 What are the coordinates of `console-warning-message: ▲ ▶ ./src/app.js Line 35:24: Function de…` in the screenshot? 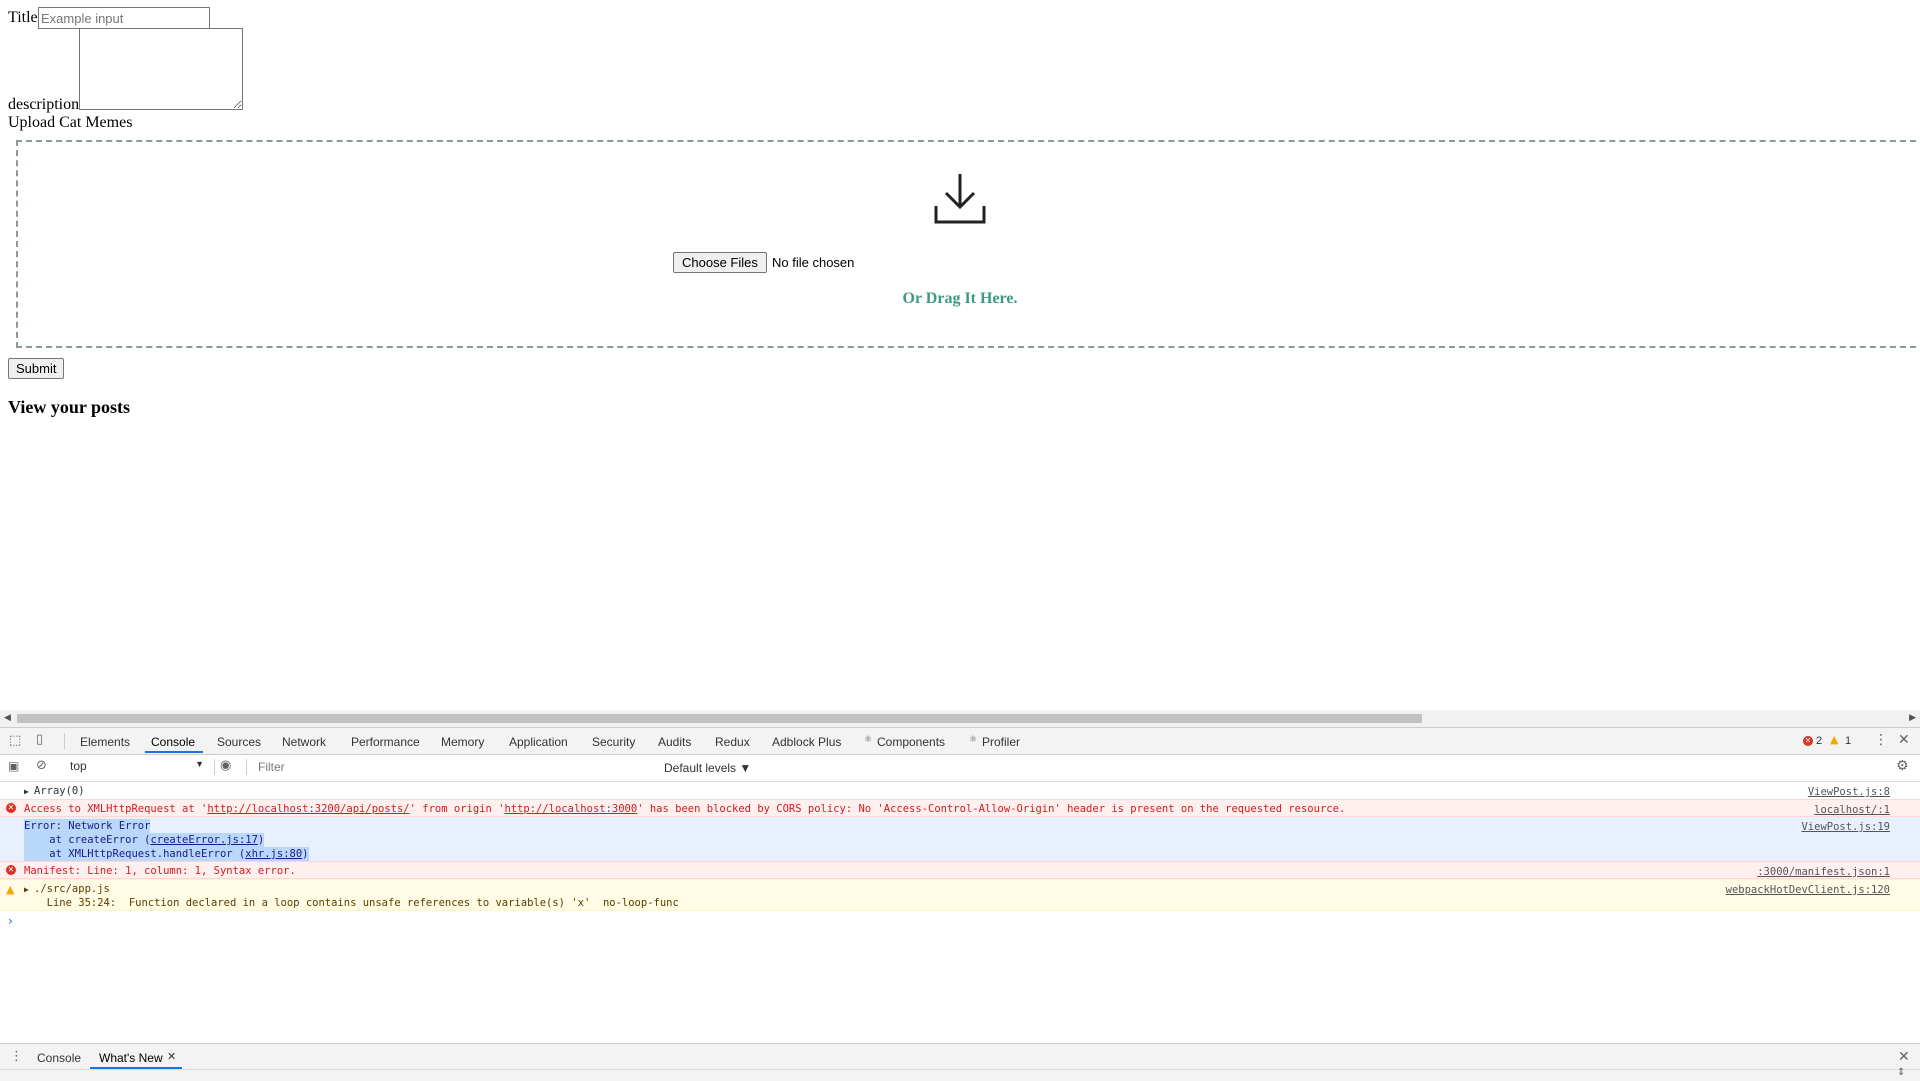 It's located at (960, 895).